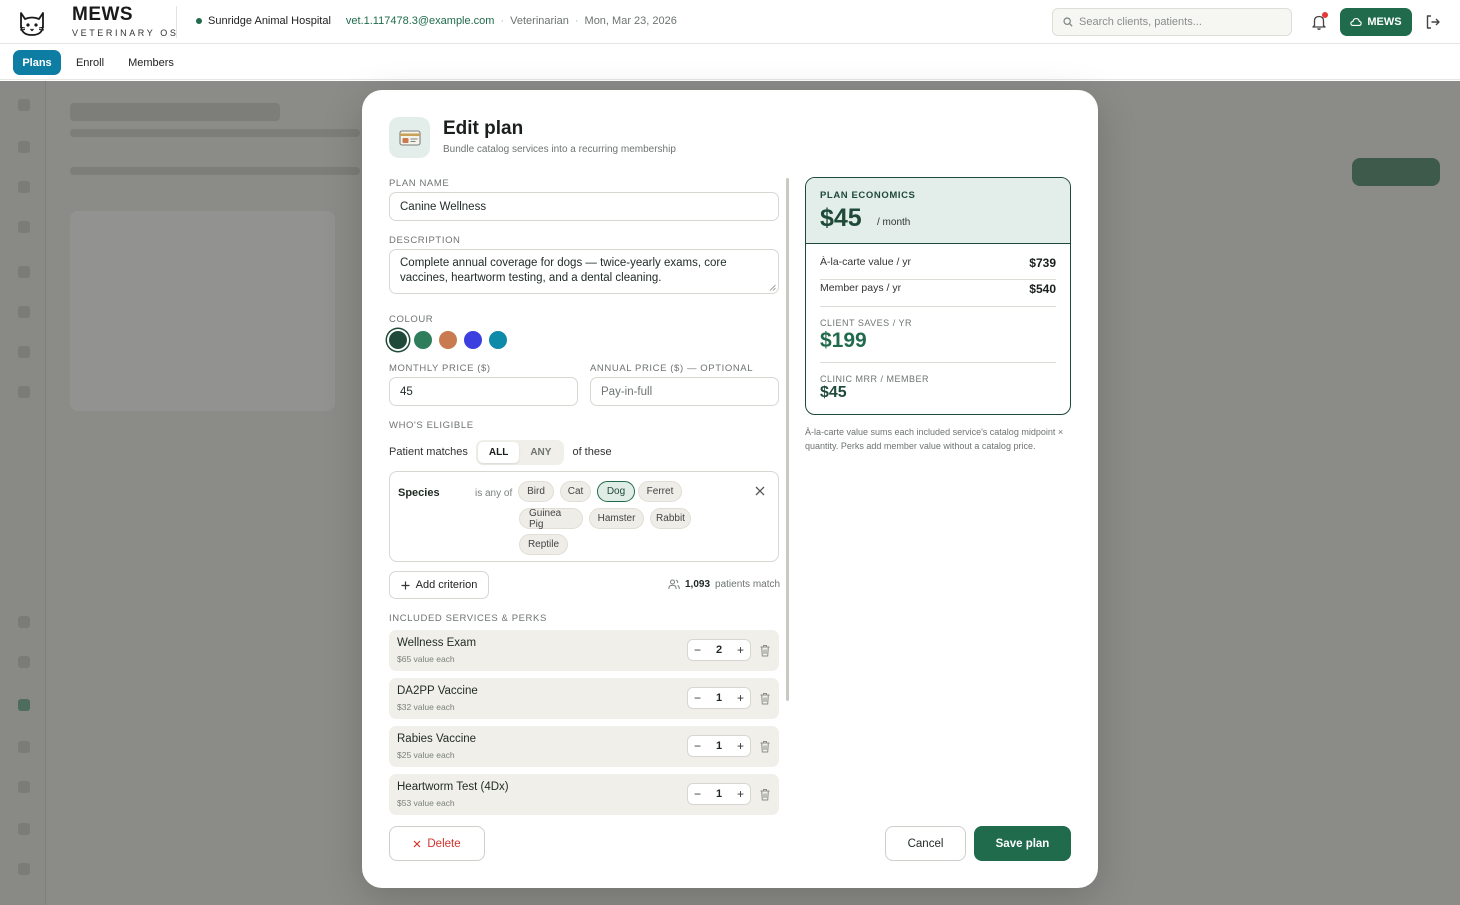  Describe the element at coordinates (684, 391) in the screenshot. I see `annual-price-input: Pay-in-full` at that location.